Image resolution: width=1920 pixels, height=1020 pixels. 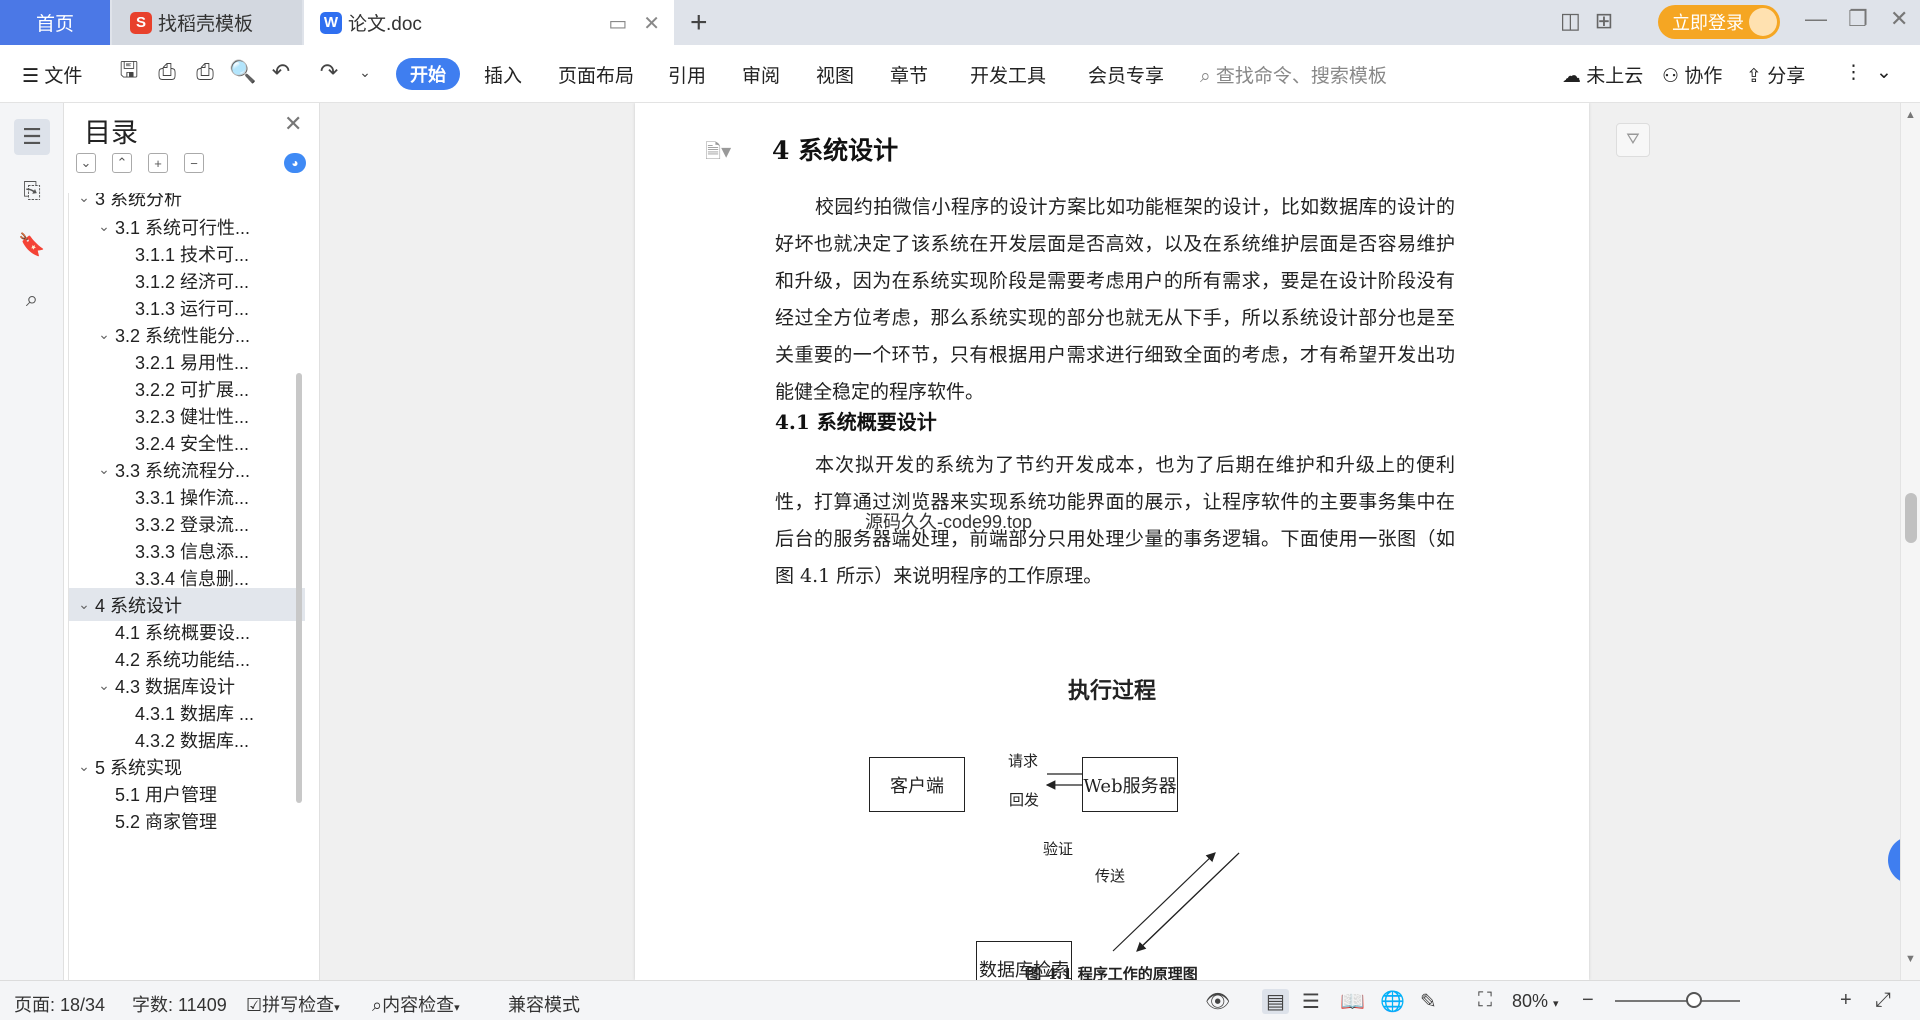 What do you see at coordinates (1485, 1000) in the screenshot?
I see `fit-page-icon: ⛶` at bounding box center [1485, 1000].